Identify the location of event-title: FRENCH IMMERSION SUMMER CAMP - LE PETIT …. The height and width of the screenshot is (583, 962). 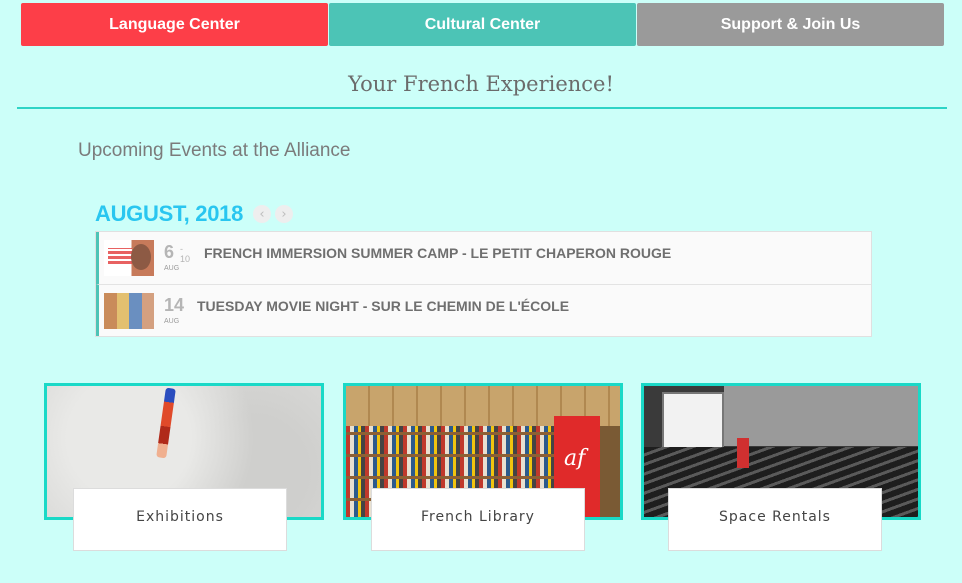
(437, 253).